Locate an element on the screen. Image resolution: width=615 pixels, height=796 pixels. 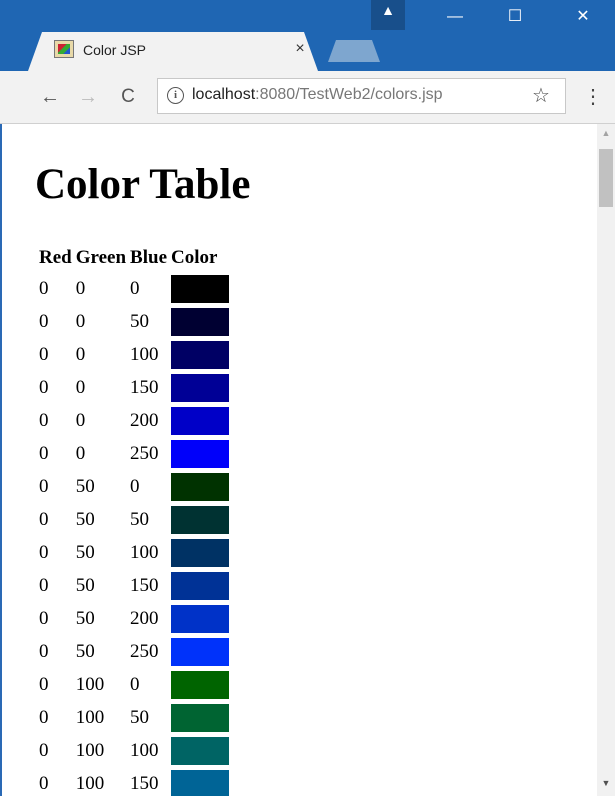
table-row: 0 0 50 is located at coordinates (134, 321).